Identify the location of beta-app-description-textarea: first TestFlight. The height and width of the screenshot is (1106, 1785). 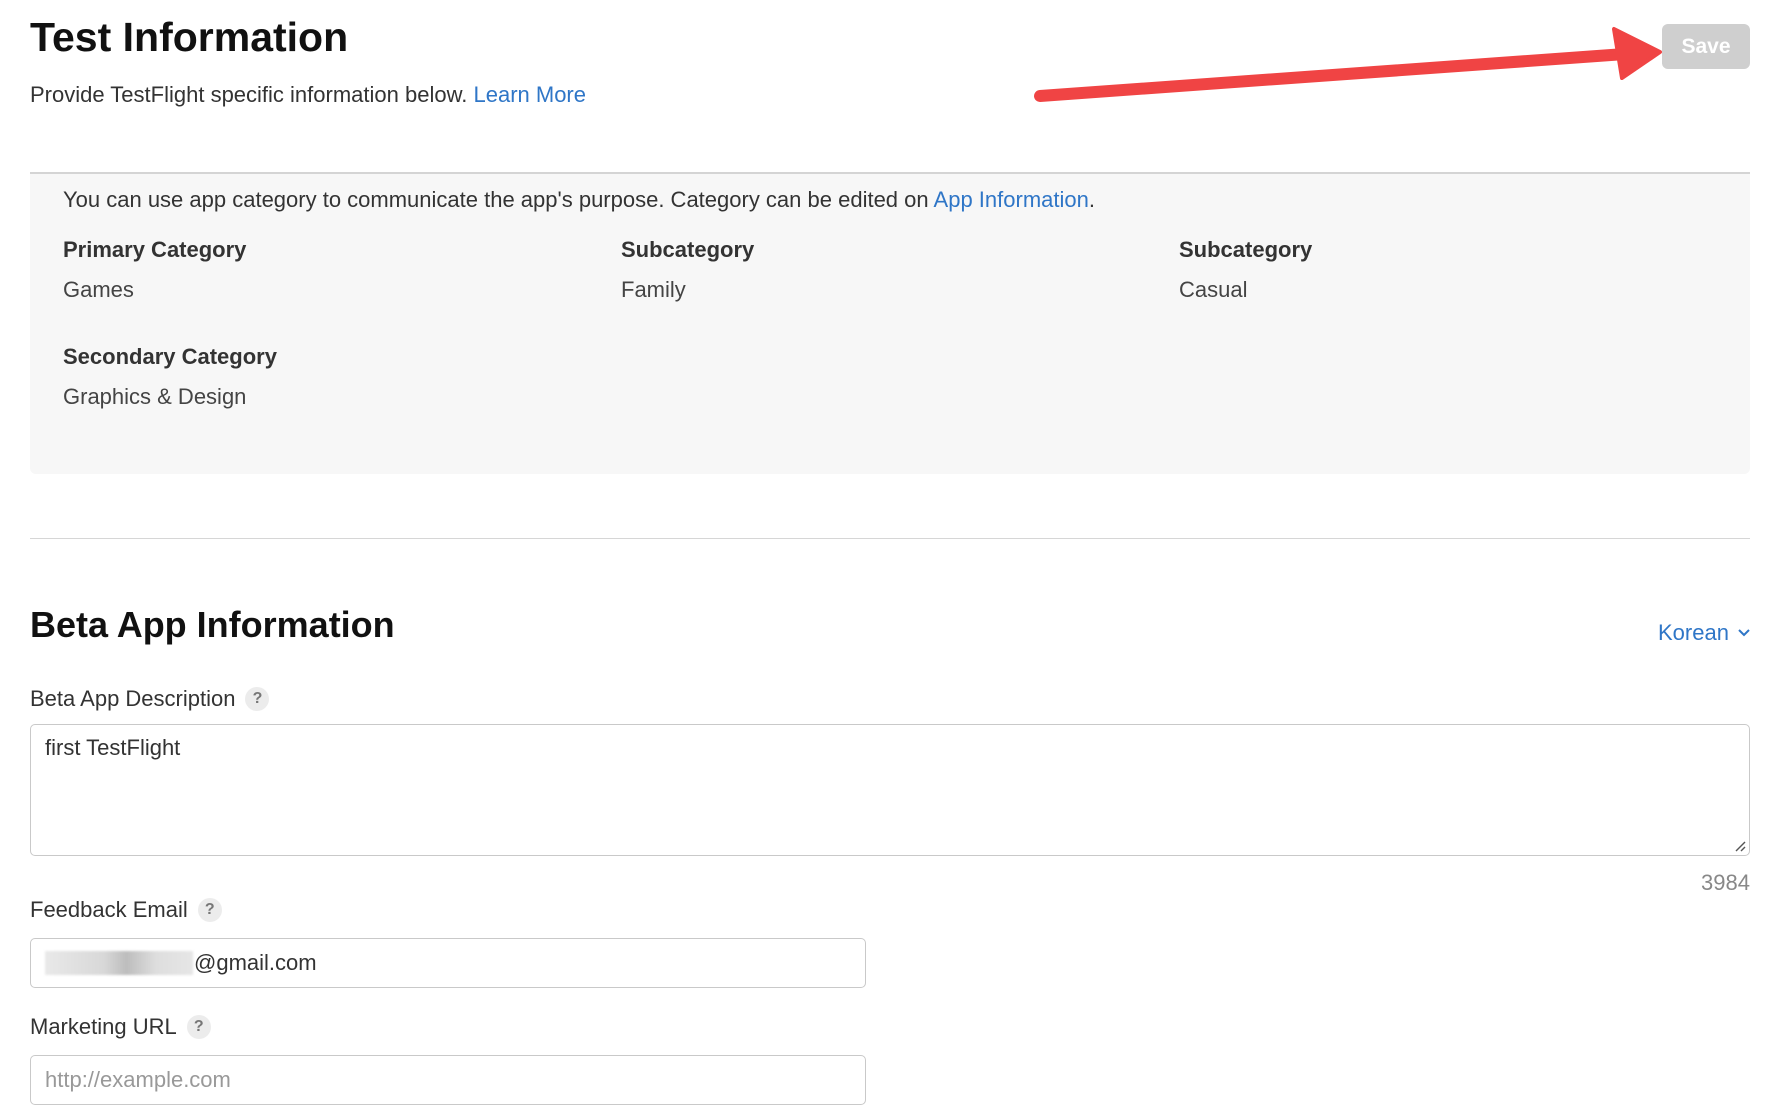
(890, 790).